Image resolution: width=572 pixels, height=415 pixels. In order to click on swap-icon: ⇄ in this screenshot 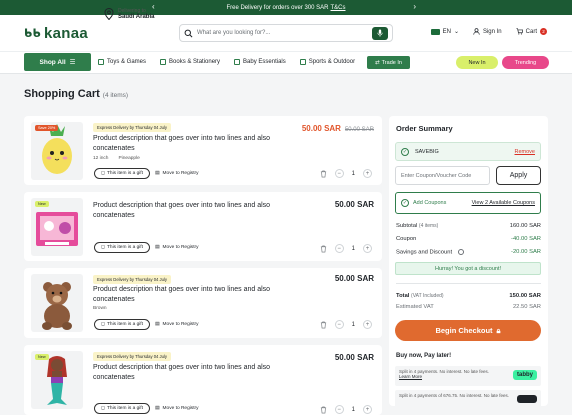, I will do `click(377, 62)`.